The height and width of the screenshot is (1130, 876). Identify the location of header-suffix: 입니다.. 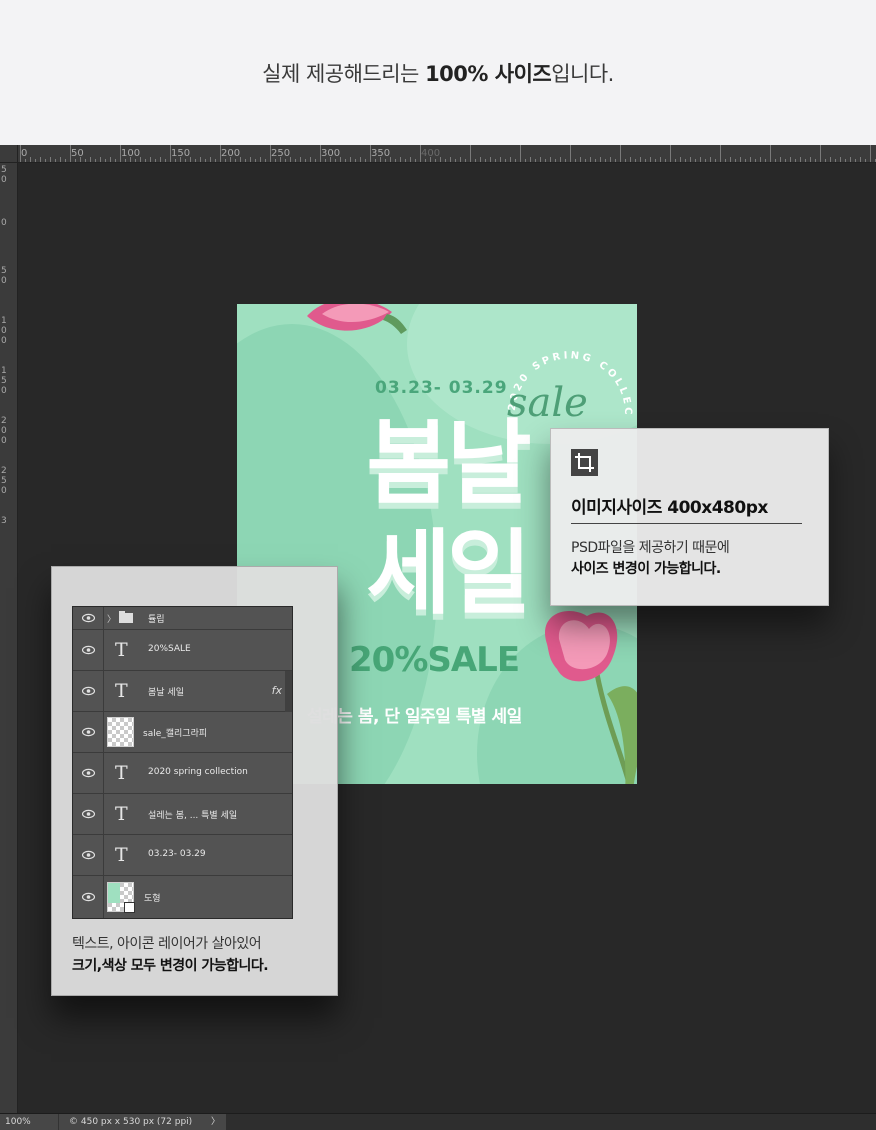
(582, 73).